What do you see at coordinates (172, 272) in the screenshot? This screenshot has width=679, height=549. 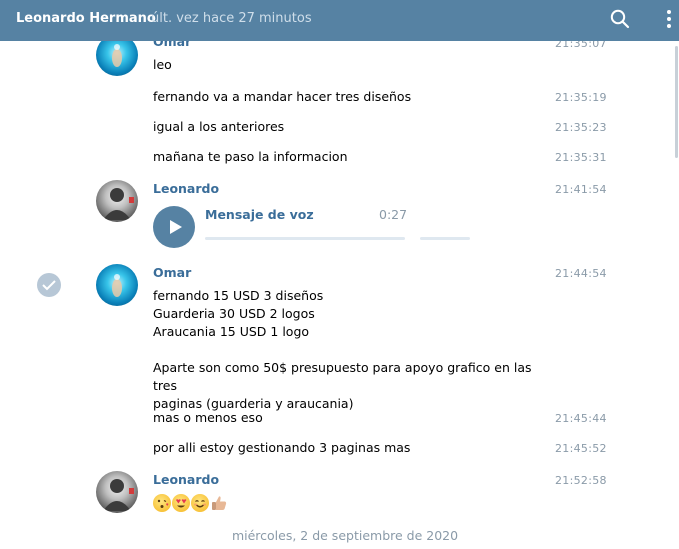 I see `sender-name: Omar` at bounding box center [172, 272].